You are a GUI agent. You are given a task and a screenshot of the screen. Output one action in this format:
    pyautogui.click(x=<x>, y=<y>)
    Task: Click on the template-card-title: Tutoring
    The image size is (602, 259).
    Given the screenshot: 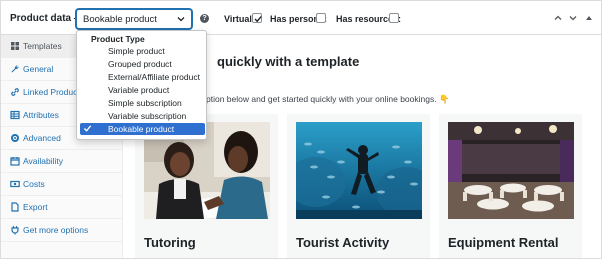 What is the action you would take?
    pyautogui.click(x=170, y=242)
    